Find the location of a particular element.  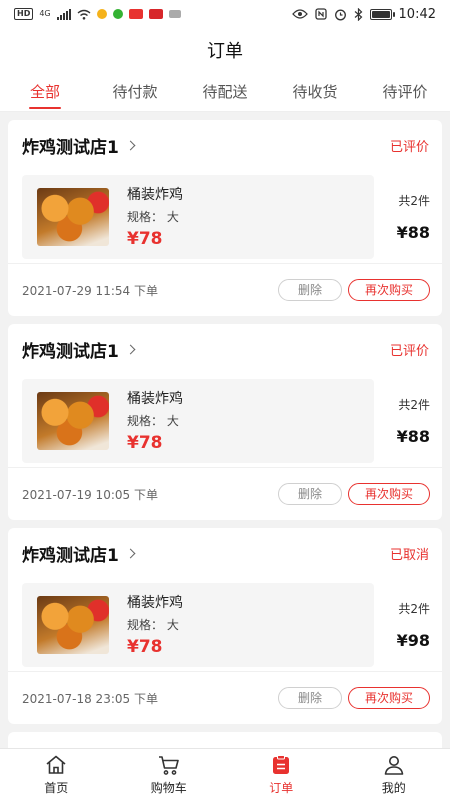

tab-pending-review: 待评价 is located at coordinates (405, 91).